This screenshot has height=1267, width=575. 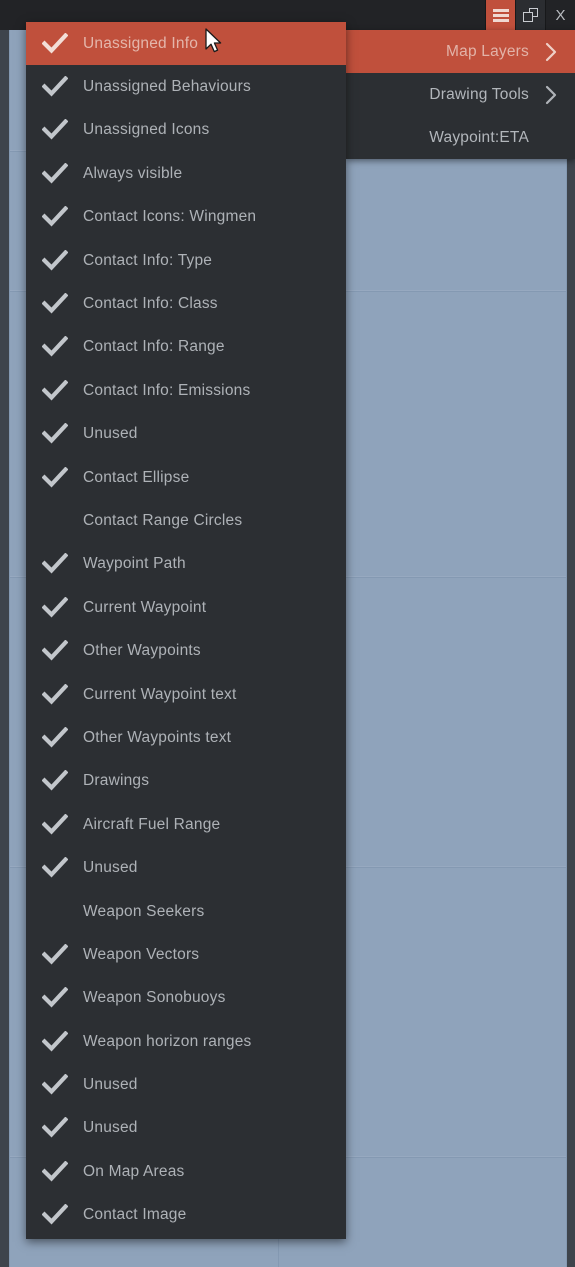 What do you see at coordinates (479, 94) in the screenshot?
I see `submenu-item-label: Drawing Tools` at bounding box center [479, 94].